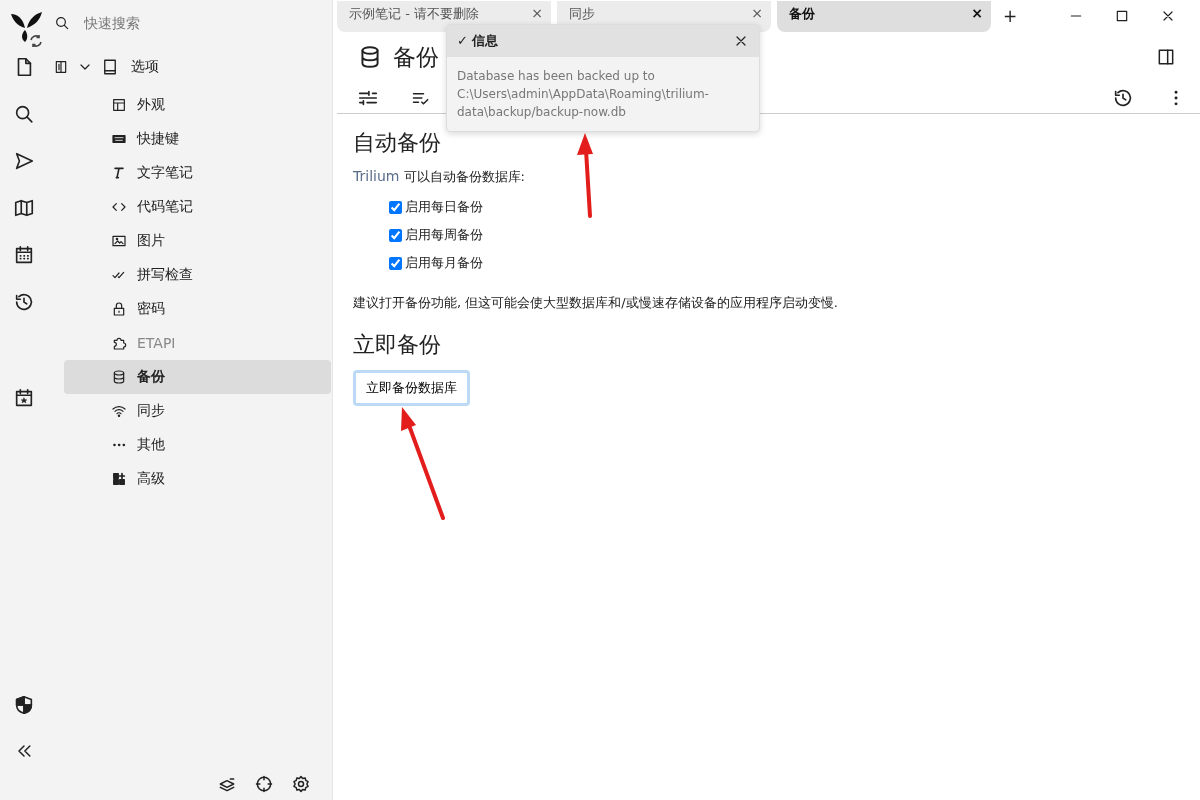  I want to click on text-icon, so click(119, 173).